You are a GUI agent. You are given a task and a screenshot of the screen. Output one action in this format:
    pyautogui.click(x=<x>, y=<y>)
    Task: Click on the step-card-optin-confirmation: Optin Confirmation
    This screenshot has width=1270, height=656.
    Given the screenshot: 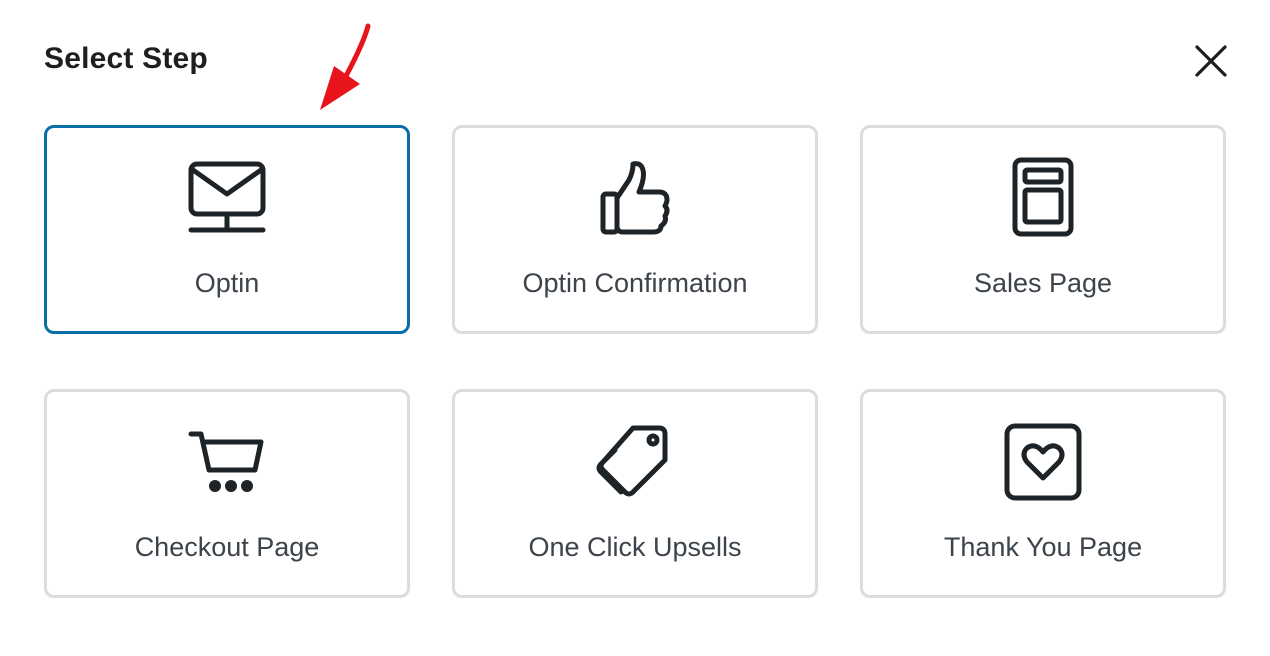 What is the action you would take?
    pyautogui.click(x=635, y=229)
    